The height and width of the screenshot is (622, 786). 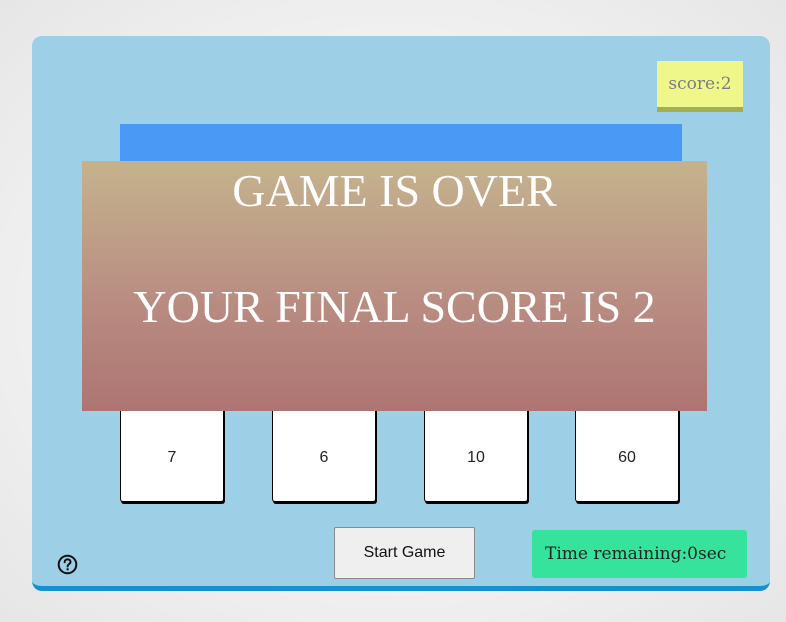 What do you see at coordinates (476, 457) in the screenshot?
I see `answer-choice-label: 10` at bounding box center [476, 457].